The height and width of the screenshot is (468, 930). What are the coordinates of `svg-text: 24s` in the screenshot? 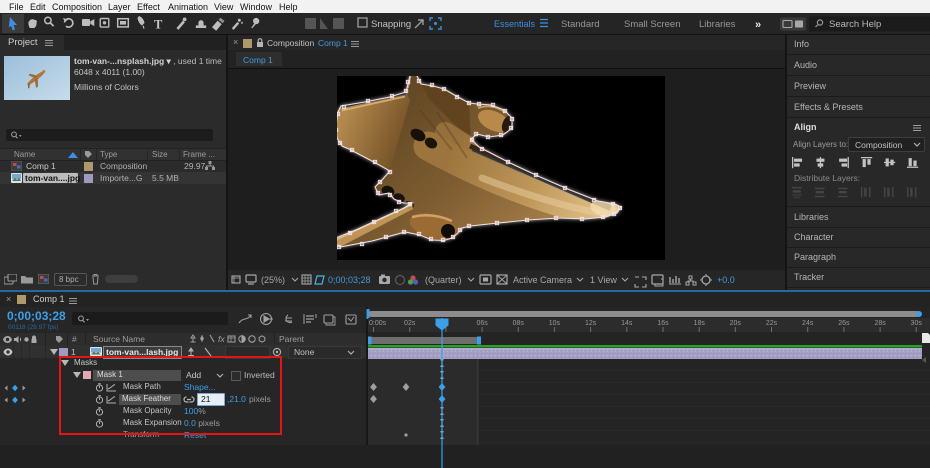 It's located at (808, 323).